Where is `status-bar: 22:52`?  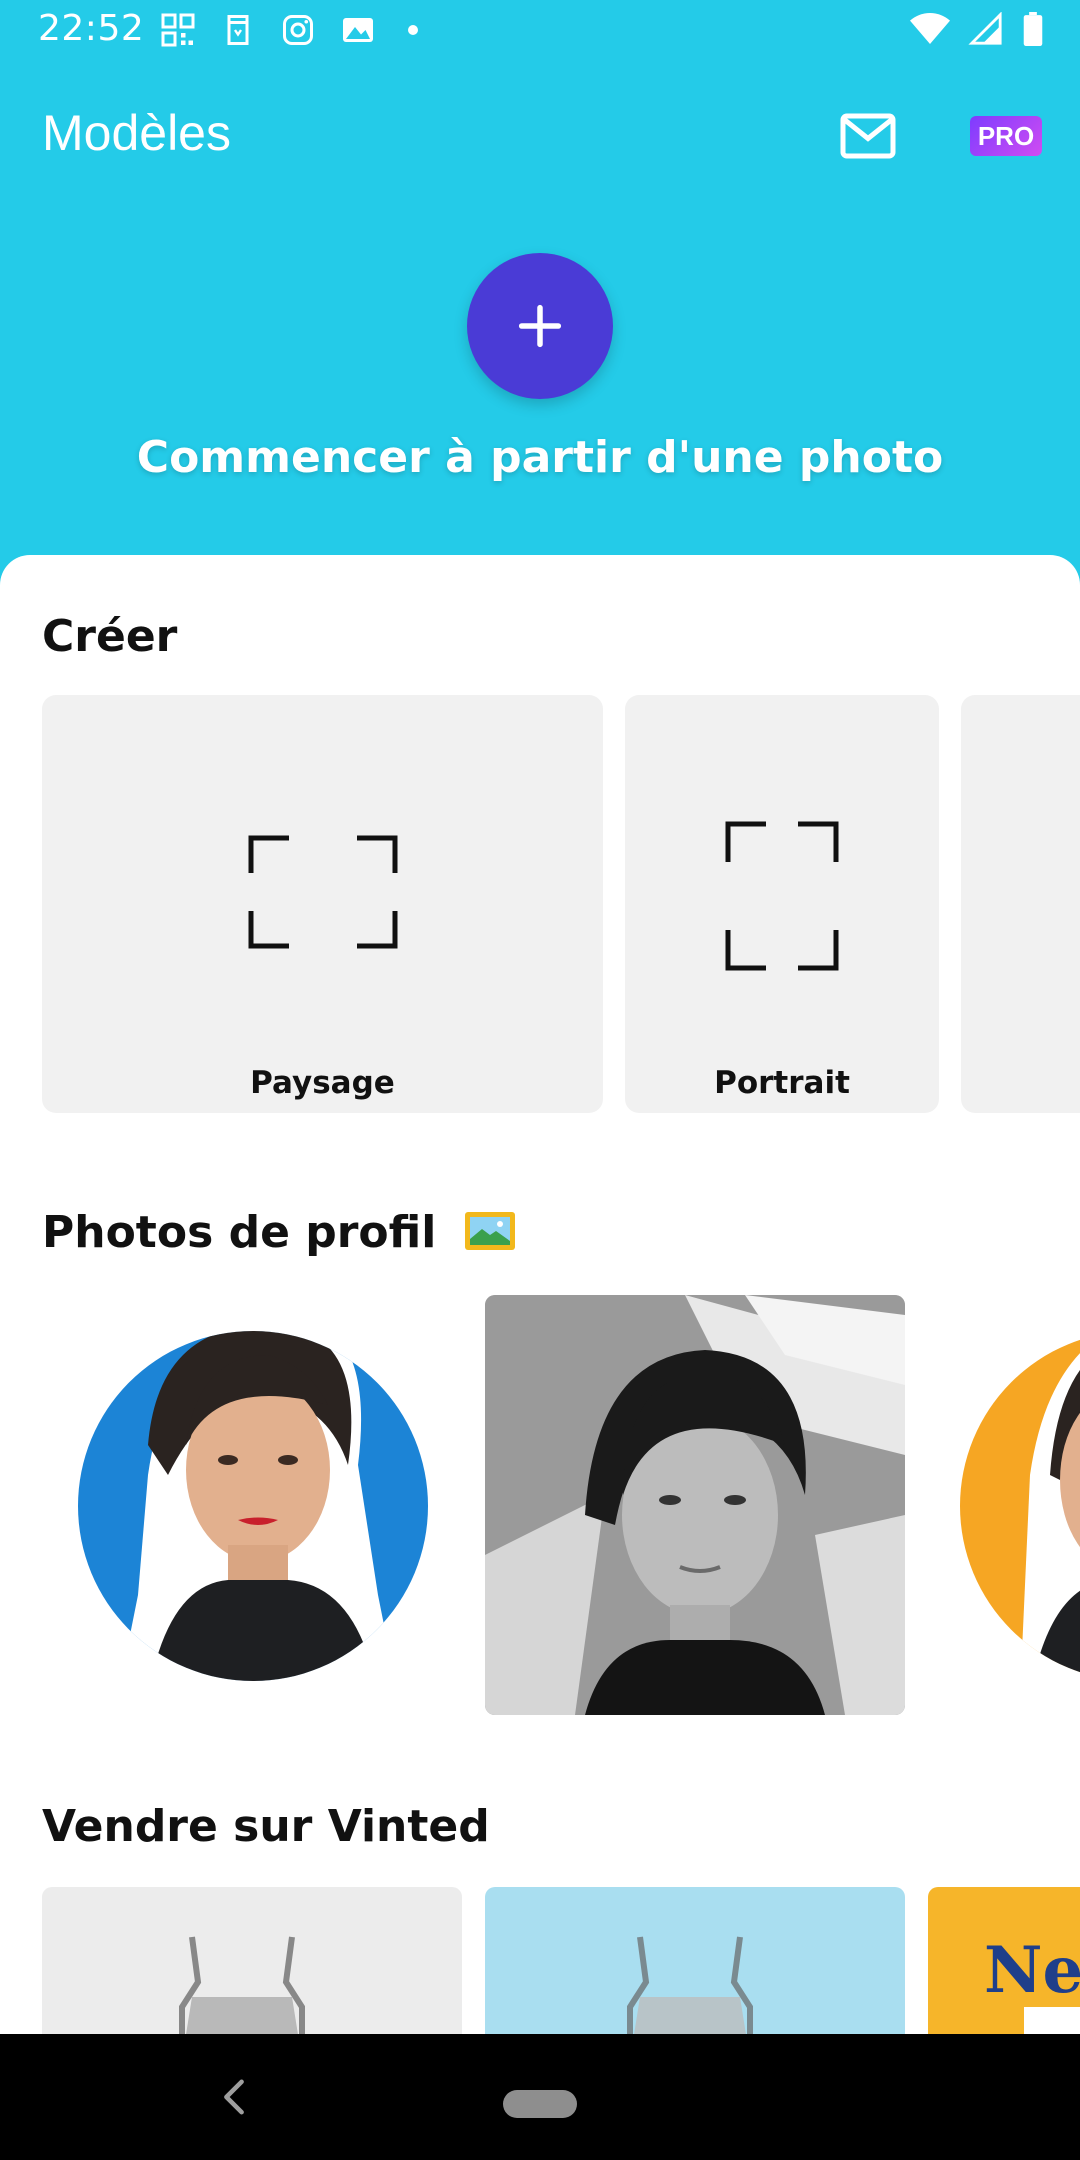 status-bar: 22:52 is located at coordinates (540, 32).